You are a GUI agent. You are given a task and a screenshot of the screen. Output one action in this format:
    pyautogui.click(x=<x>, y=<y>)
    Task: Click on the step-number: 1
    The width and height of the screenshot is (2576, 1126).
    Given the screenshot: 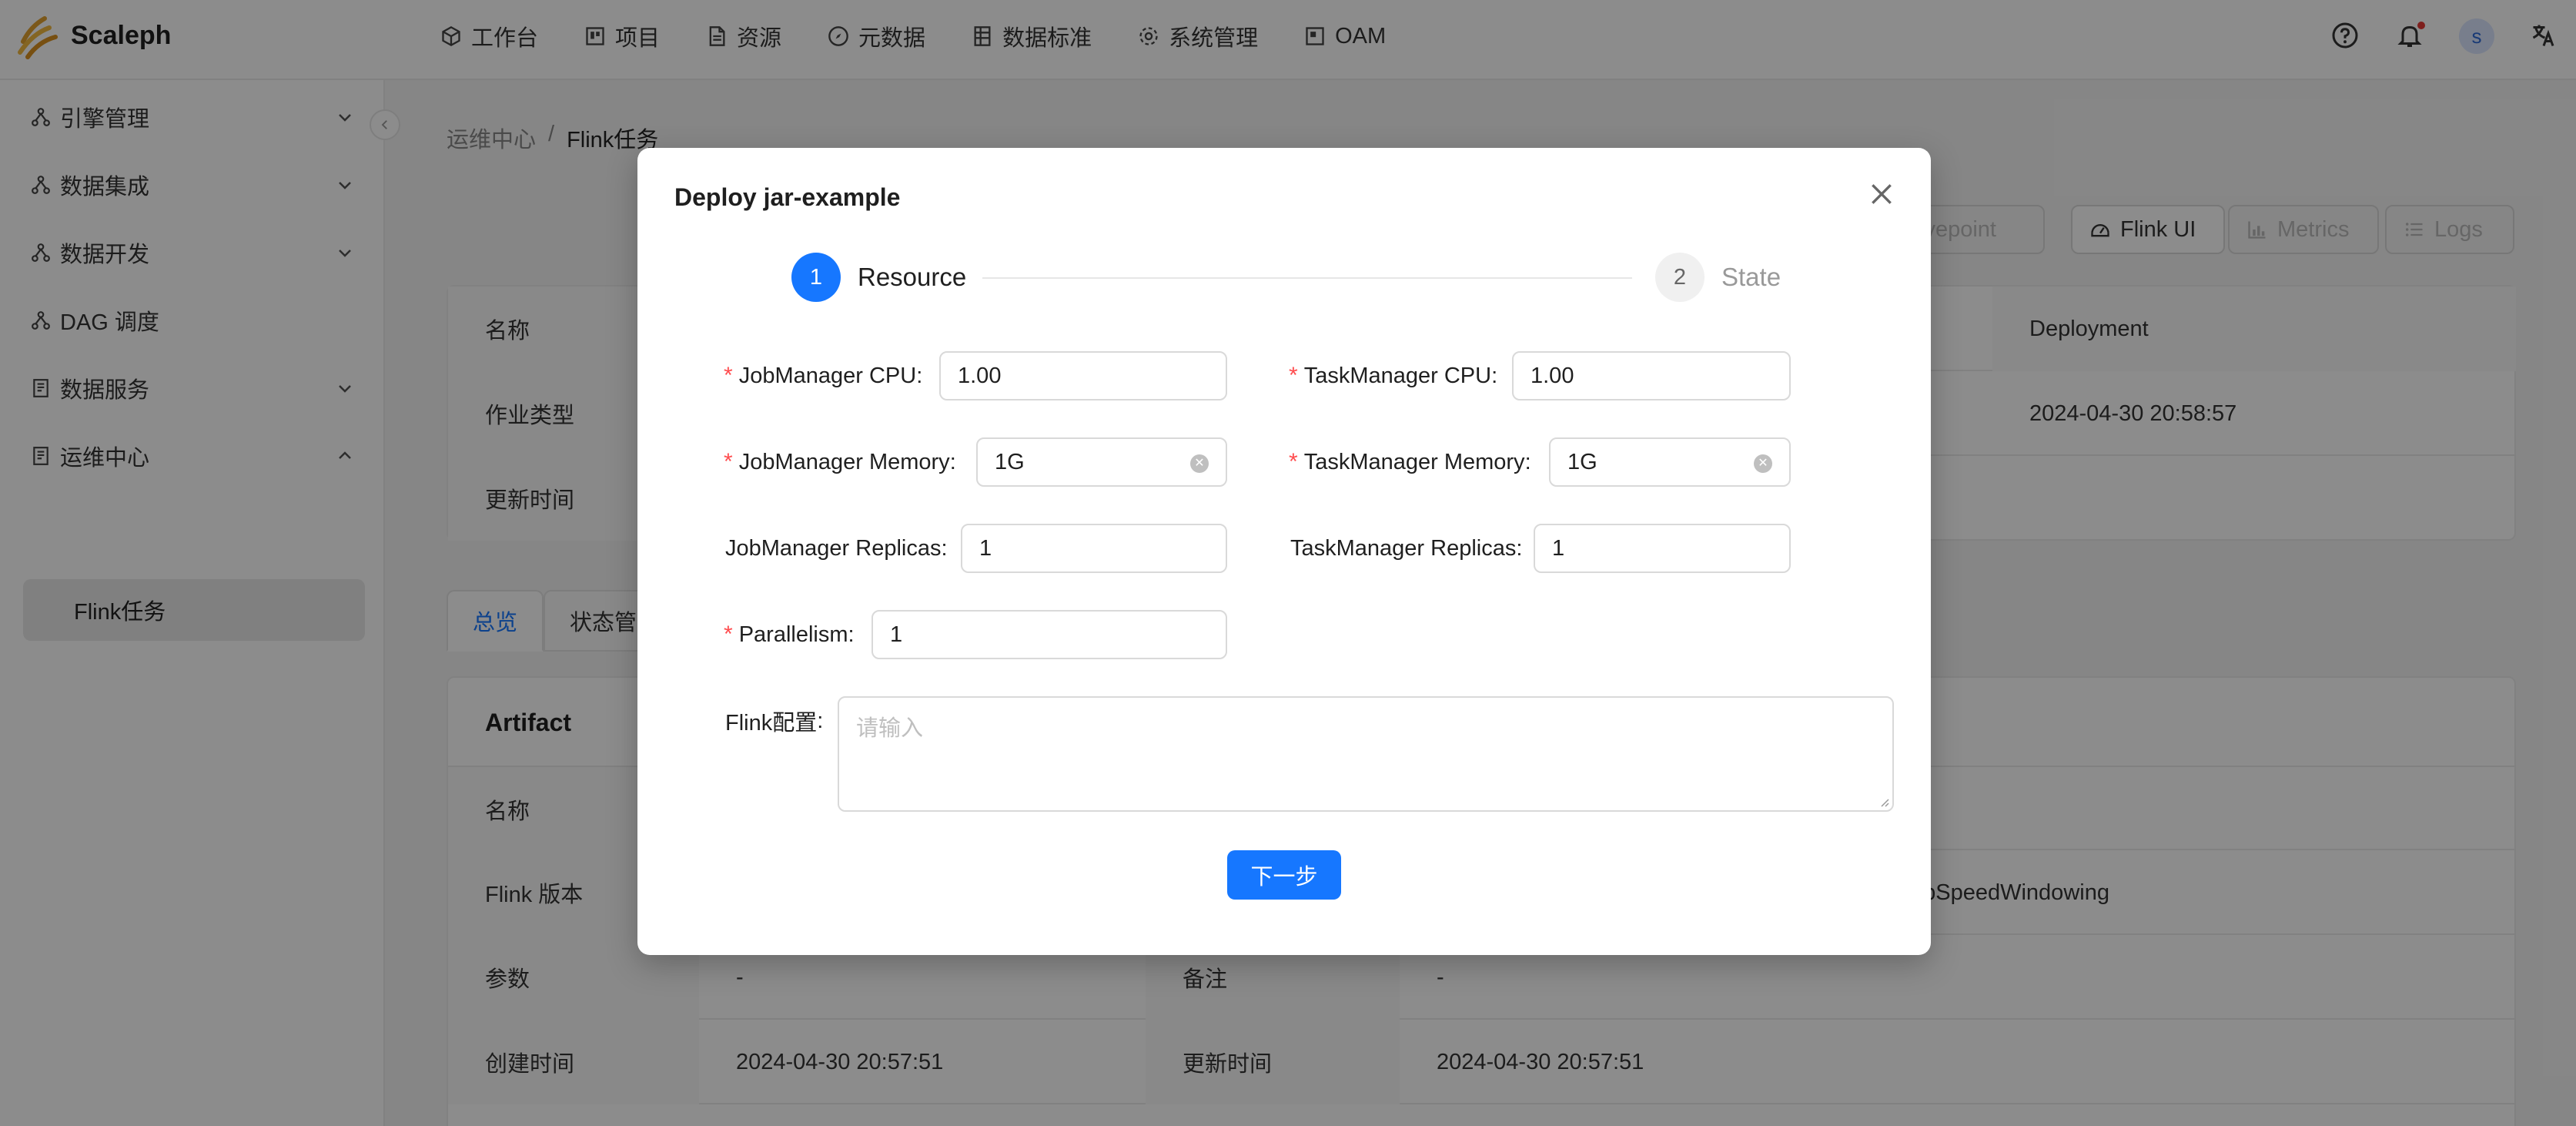 What is the action you would take?
    pyautogui.click(x=816, y=277)
    